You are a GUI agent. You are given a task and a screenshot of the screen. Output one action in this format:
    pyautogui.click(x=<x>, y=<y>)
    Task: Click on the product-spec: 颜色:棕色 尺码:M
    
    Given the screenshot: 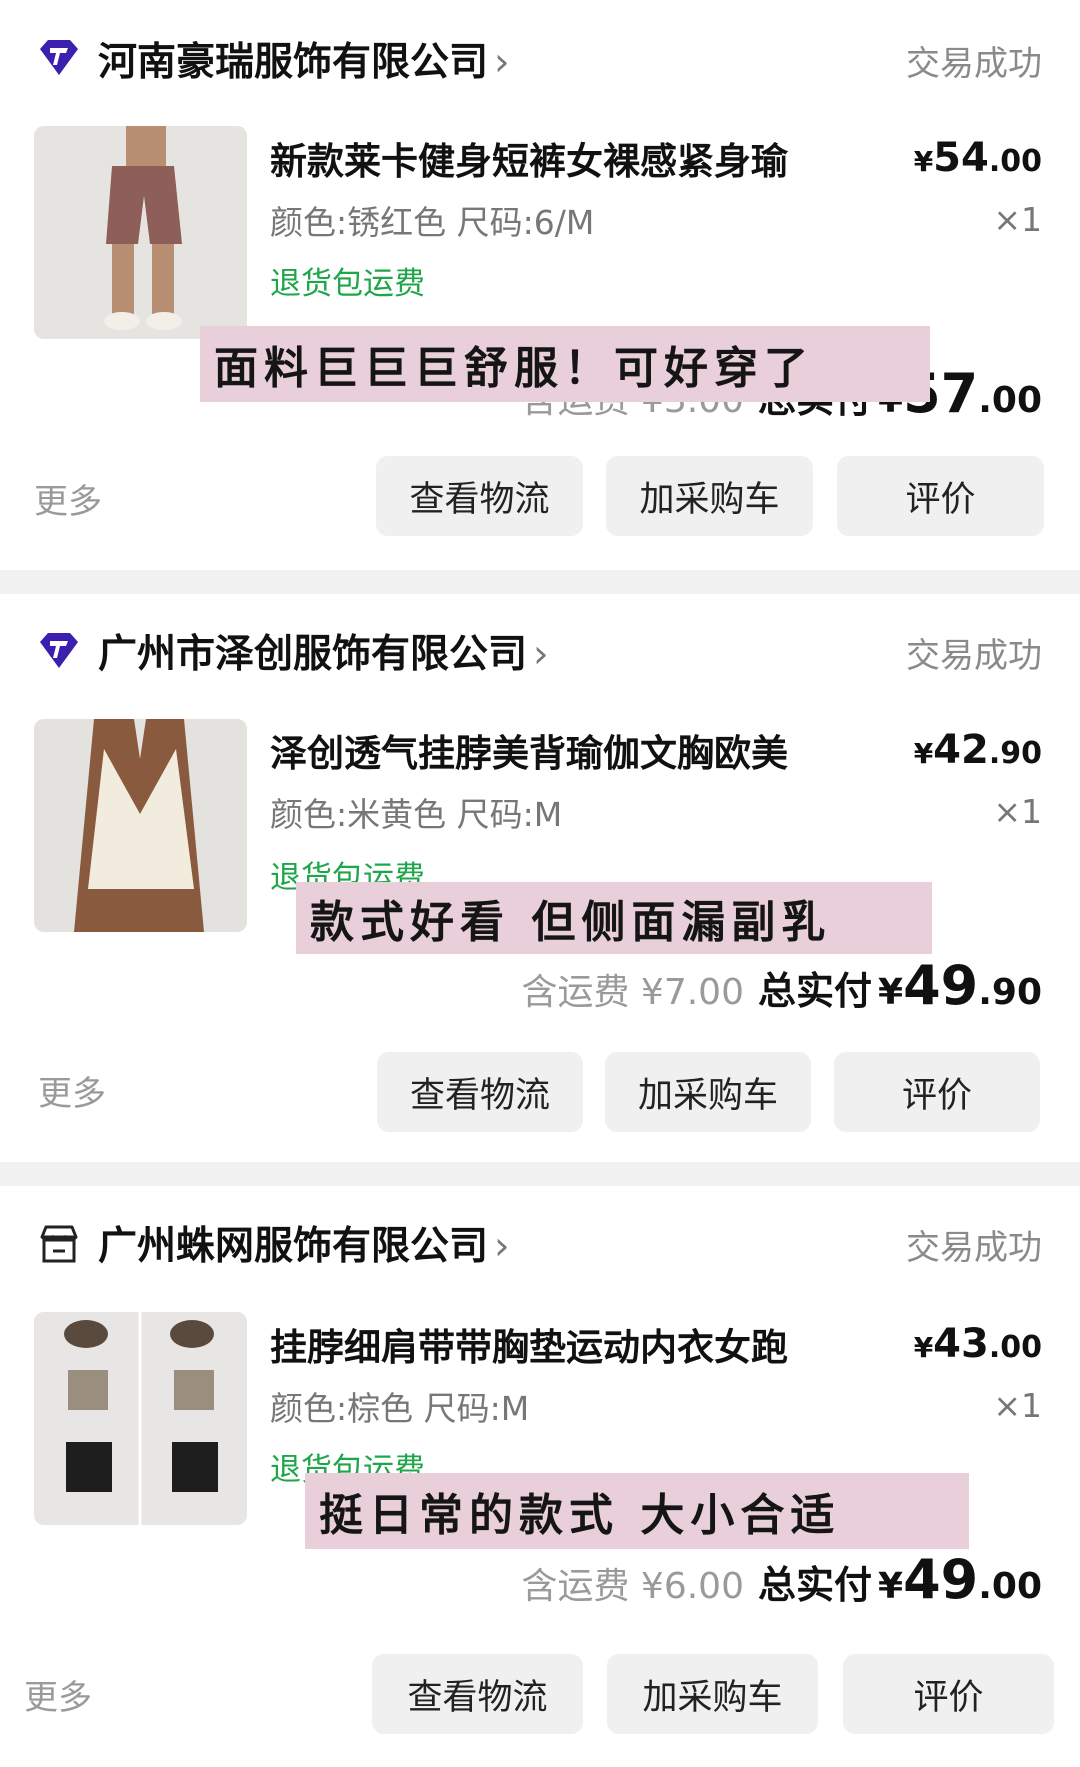 What is the action you would take?
    pyautogui.click(x=400, y=1408)
    